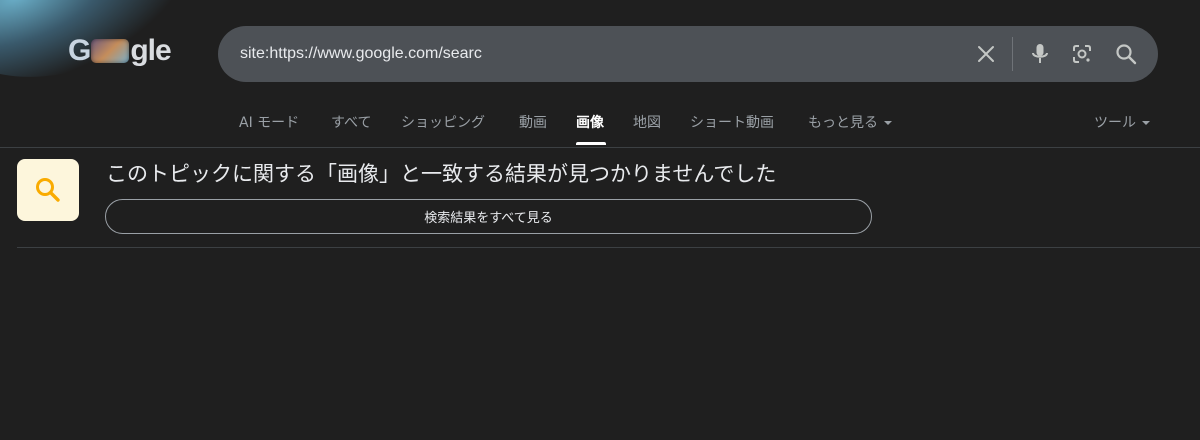 This screenshot has height=440, width=1200. Describe the element at coordinates (533, 122) in the screenshot. I see `tab-videos: 動画` at that location.